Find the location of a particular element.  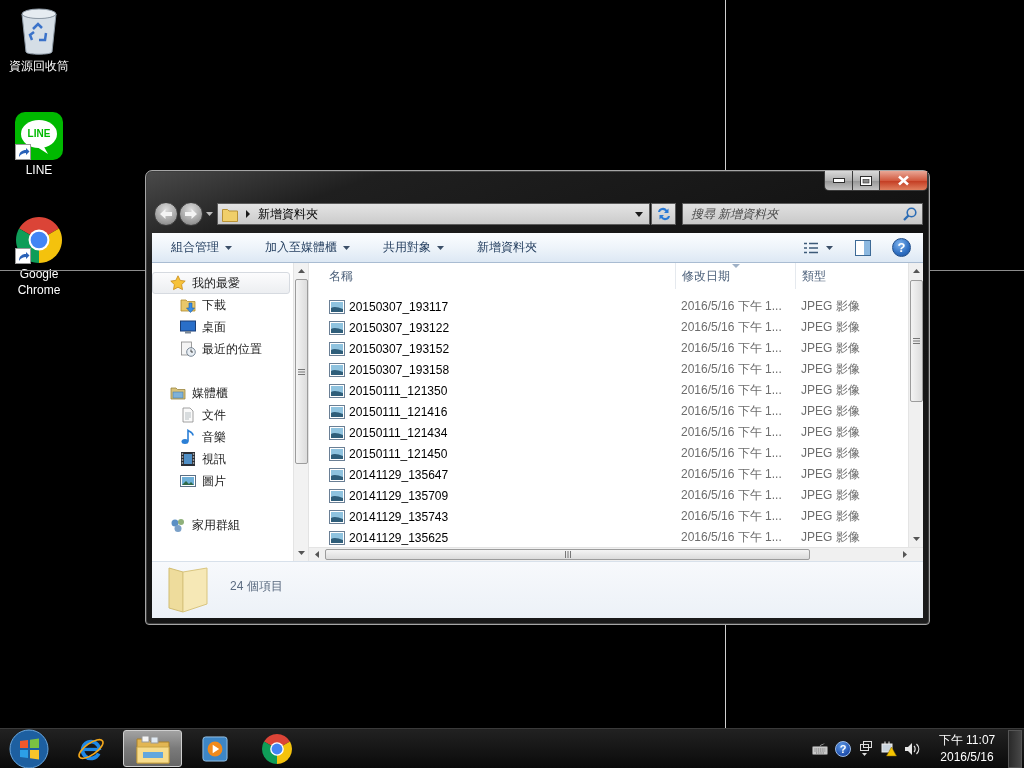

file-name: 20150111_121416 is located at coordinates (398, 411).